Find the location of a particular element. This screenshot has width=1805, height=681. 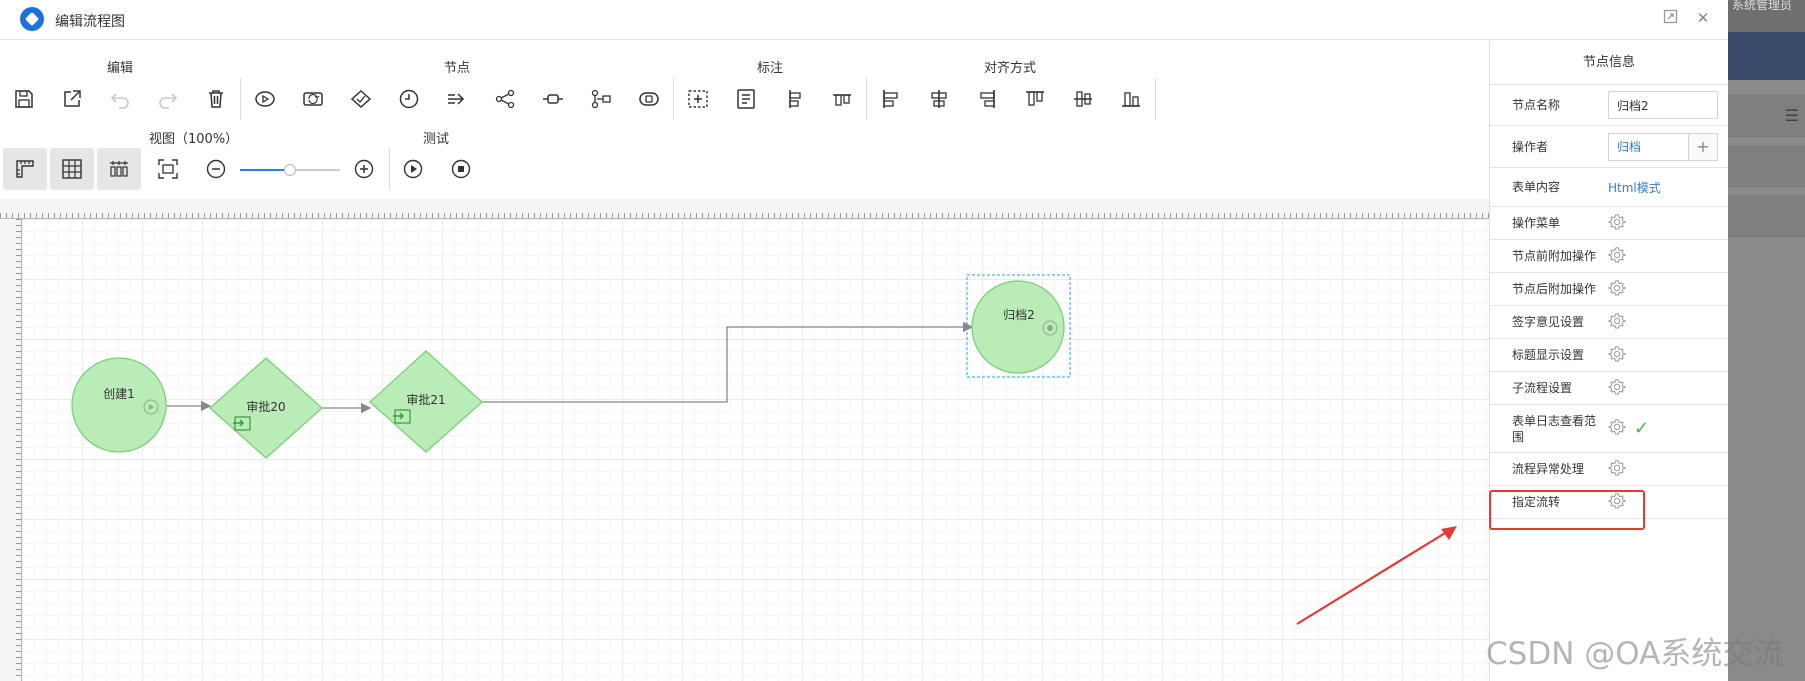

operator-row: 操作者 归档 + is located at coordinates (1609, 147).